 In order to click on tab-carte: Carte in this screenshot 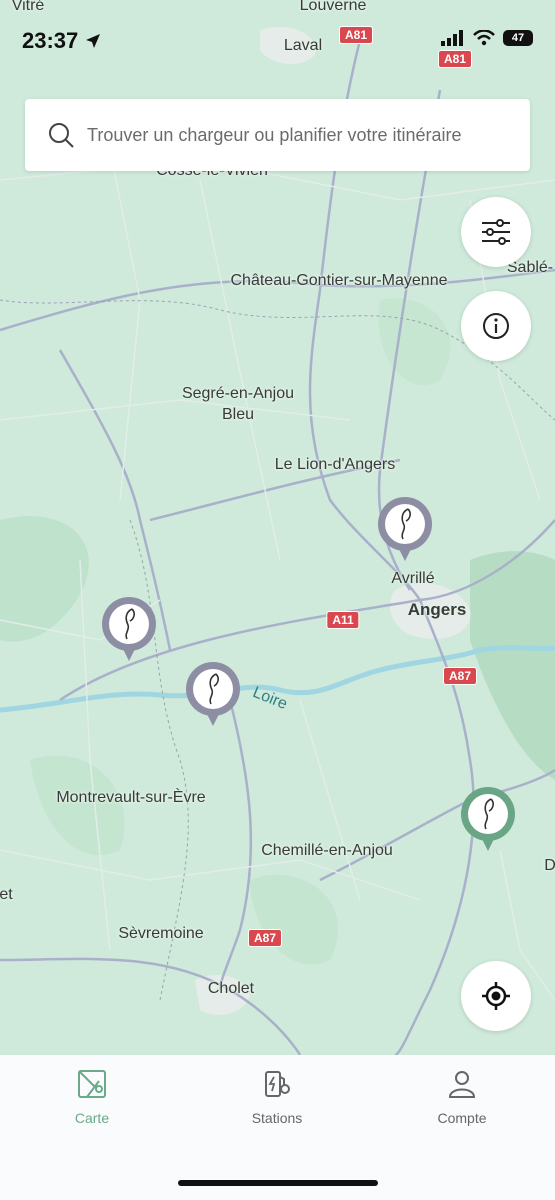, I will do `click(92, 1097)`.